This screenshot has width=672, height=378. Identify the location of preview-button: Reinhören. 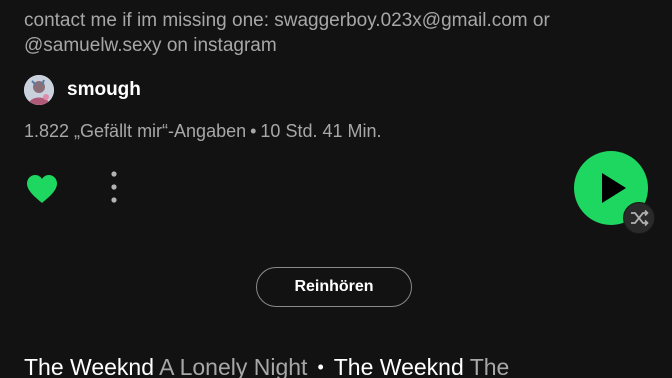
(334, 287).